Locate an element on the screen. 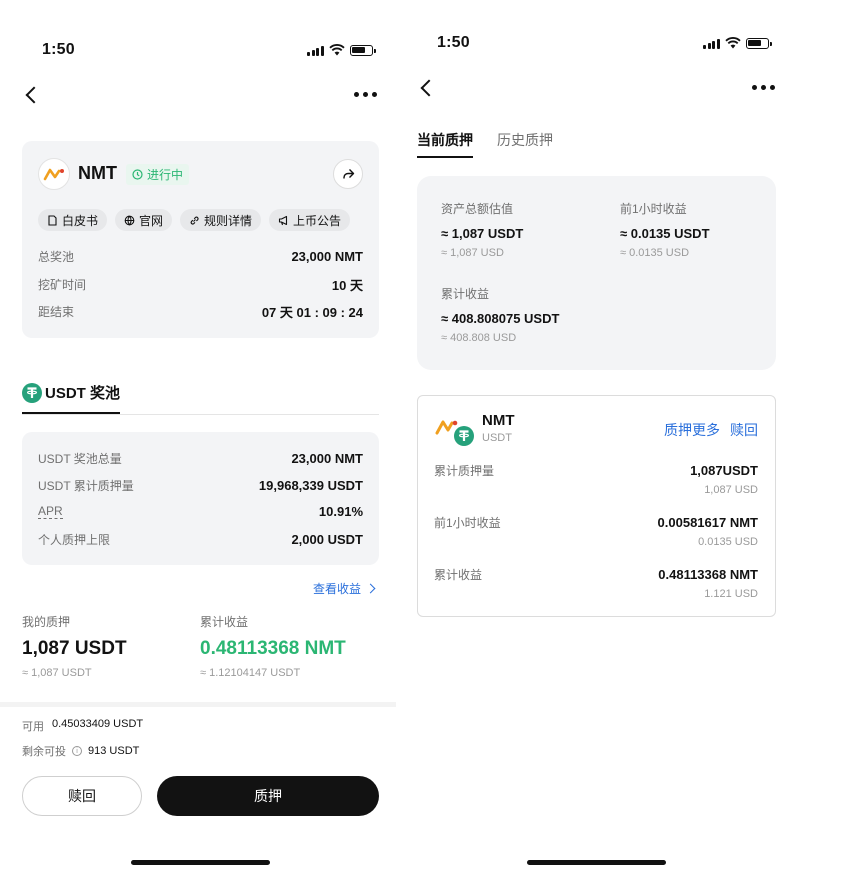 The height and width of the screenshot is (890, 868). stake-label: 我的质押 is located at coordinates (46, 622).